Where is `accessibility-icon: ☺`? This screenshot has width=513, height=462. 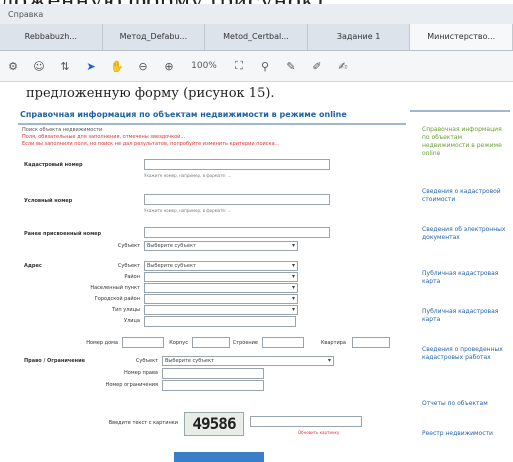 accessibility-icon: ☺ is located at coordinates (39, 66).